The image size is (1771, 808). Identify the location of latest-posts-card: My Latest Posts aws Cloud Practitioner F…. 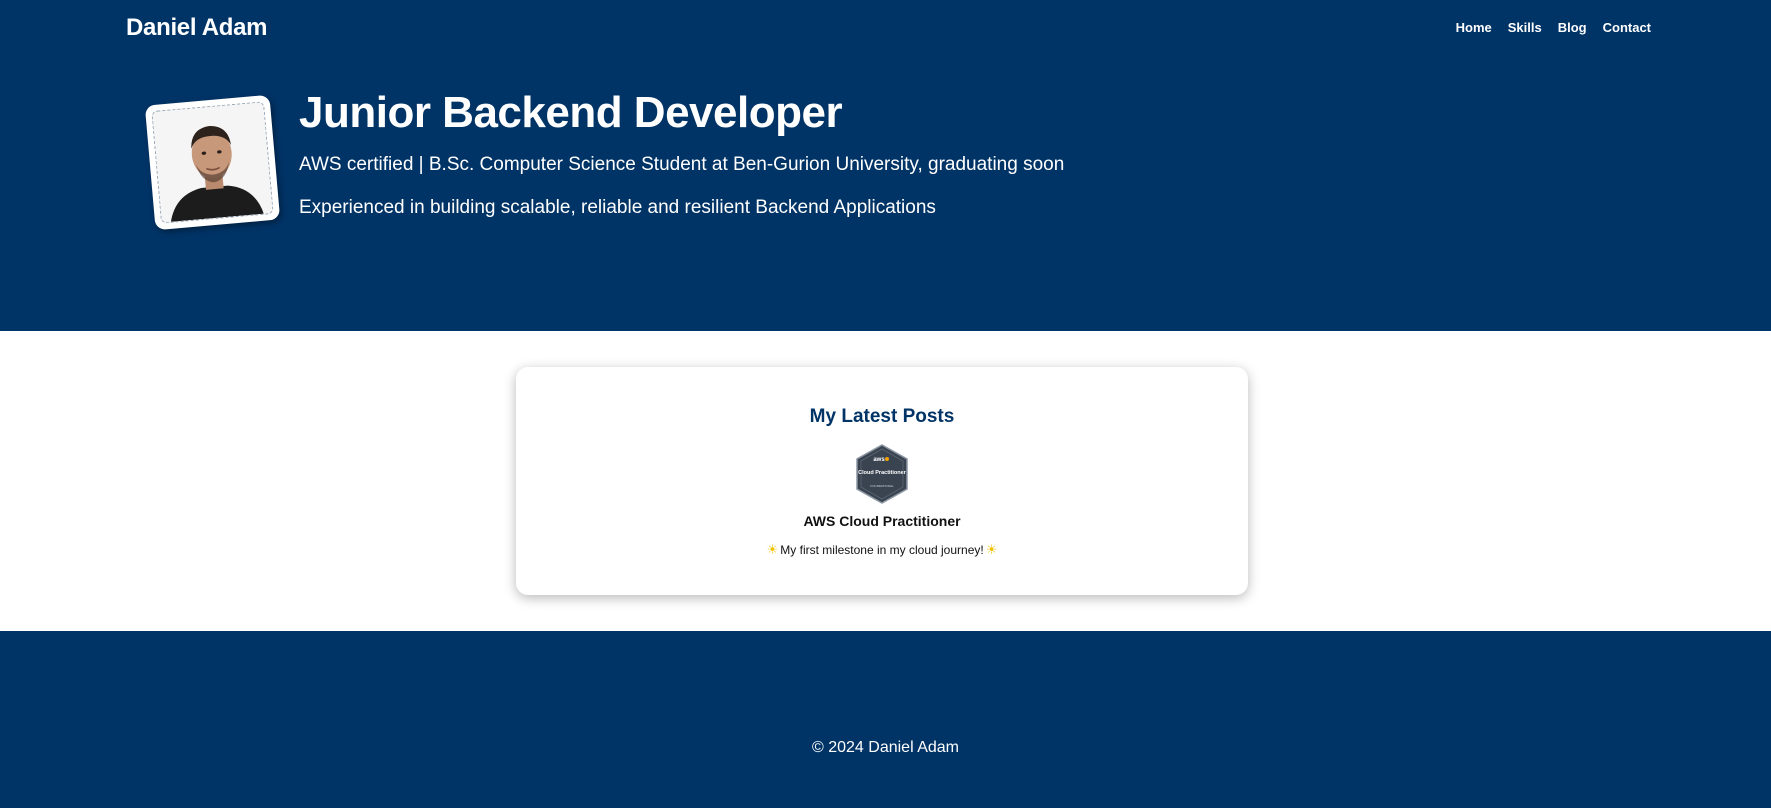
(882, 481).